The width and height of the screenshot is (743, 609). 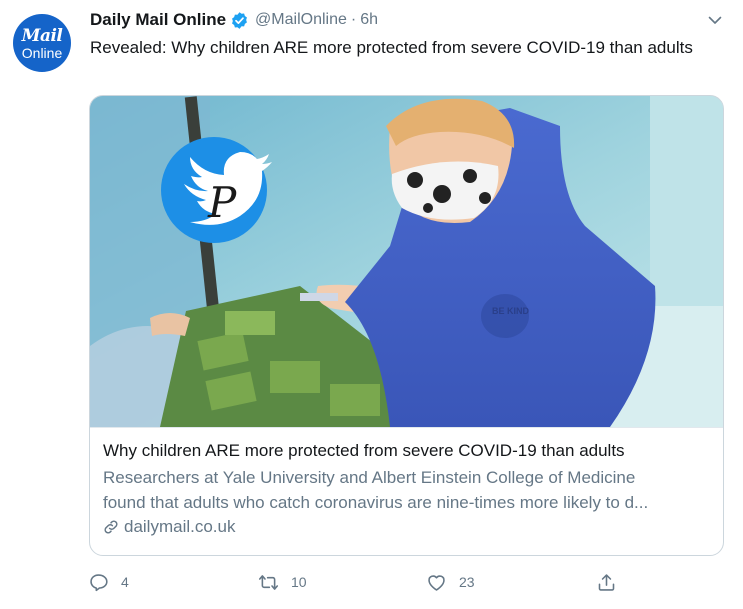 What do you see at coordinates (239, 20) in the screenshot?
I see `verified-badge-icon` at bounding box center [239, 20].